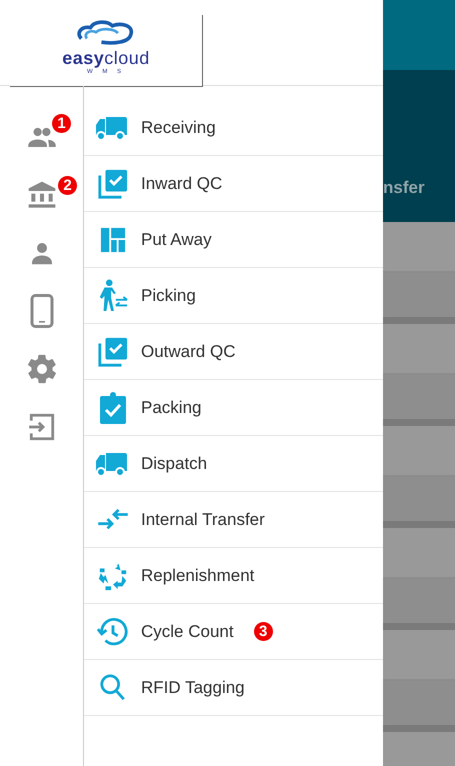  I want to click on number-badge: 3, so click(263, 631).